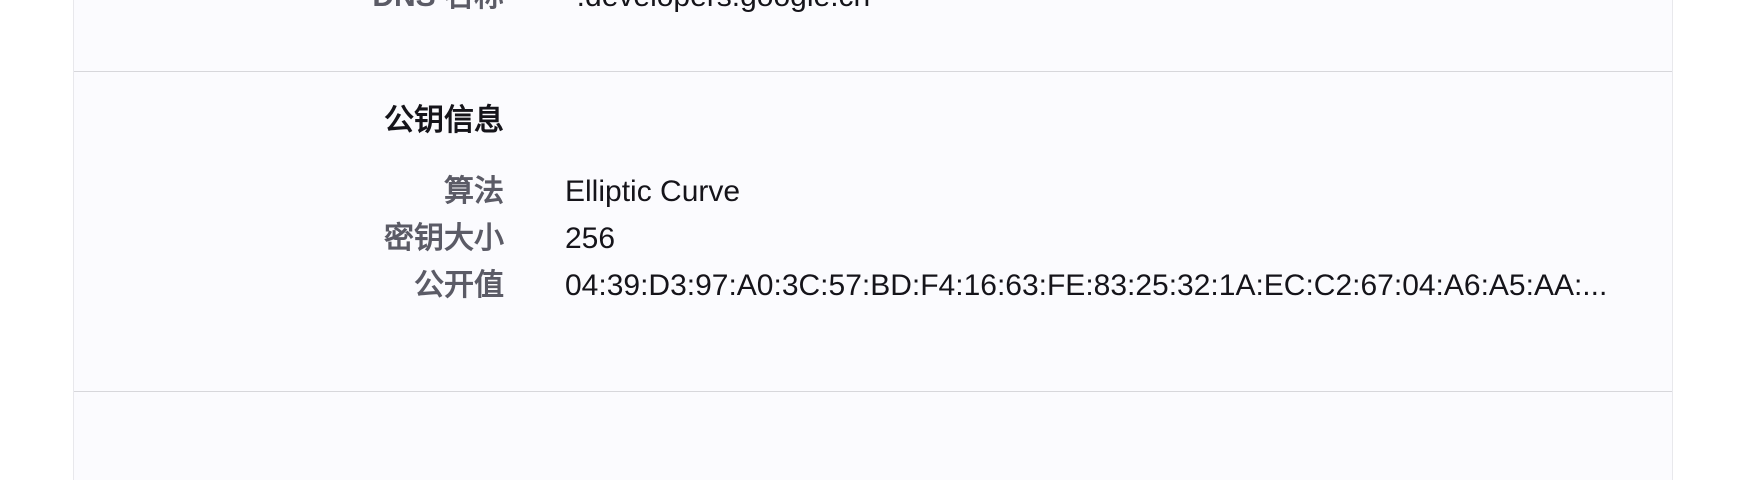 The width and height of the screenshot is (1748, 480). Describe the element at coordinates (444, 238) in the screenshot. I see `key-size-label: 密钥大小` at that location.